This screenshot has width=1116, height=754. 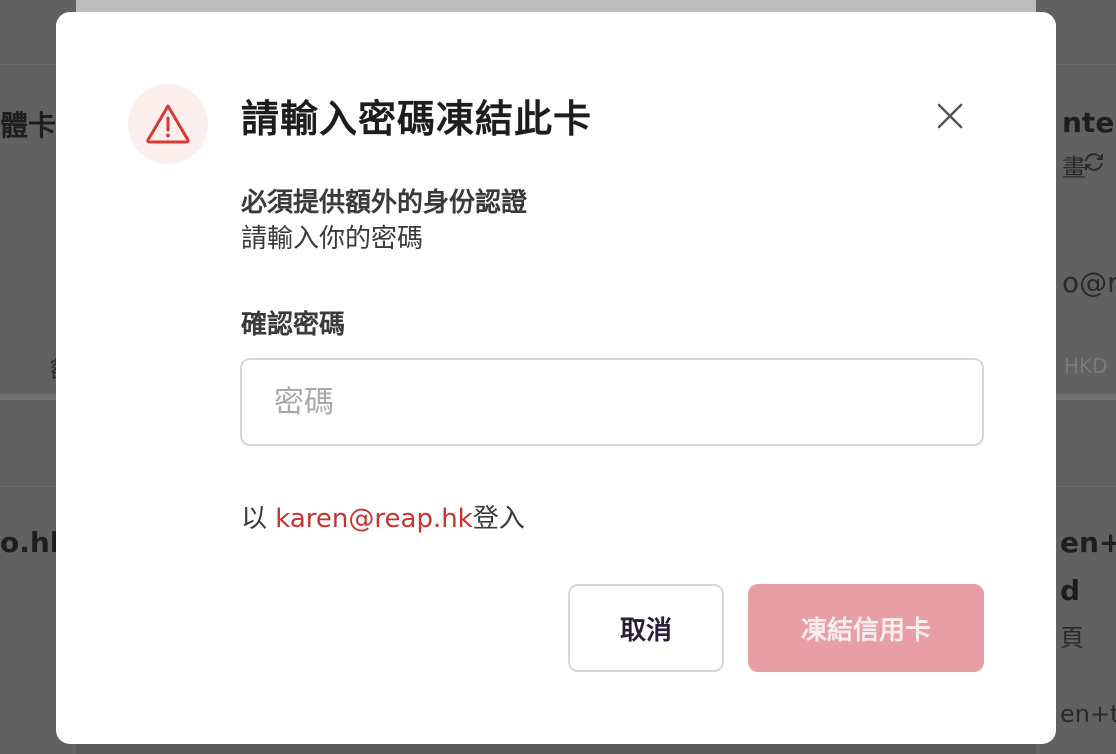 What do you see at coordinates (1072, 638) in the screenshot?
I see `background-user-line3: 頁` at bounding box center [1072, 638].